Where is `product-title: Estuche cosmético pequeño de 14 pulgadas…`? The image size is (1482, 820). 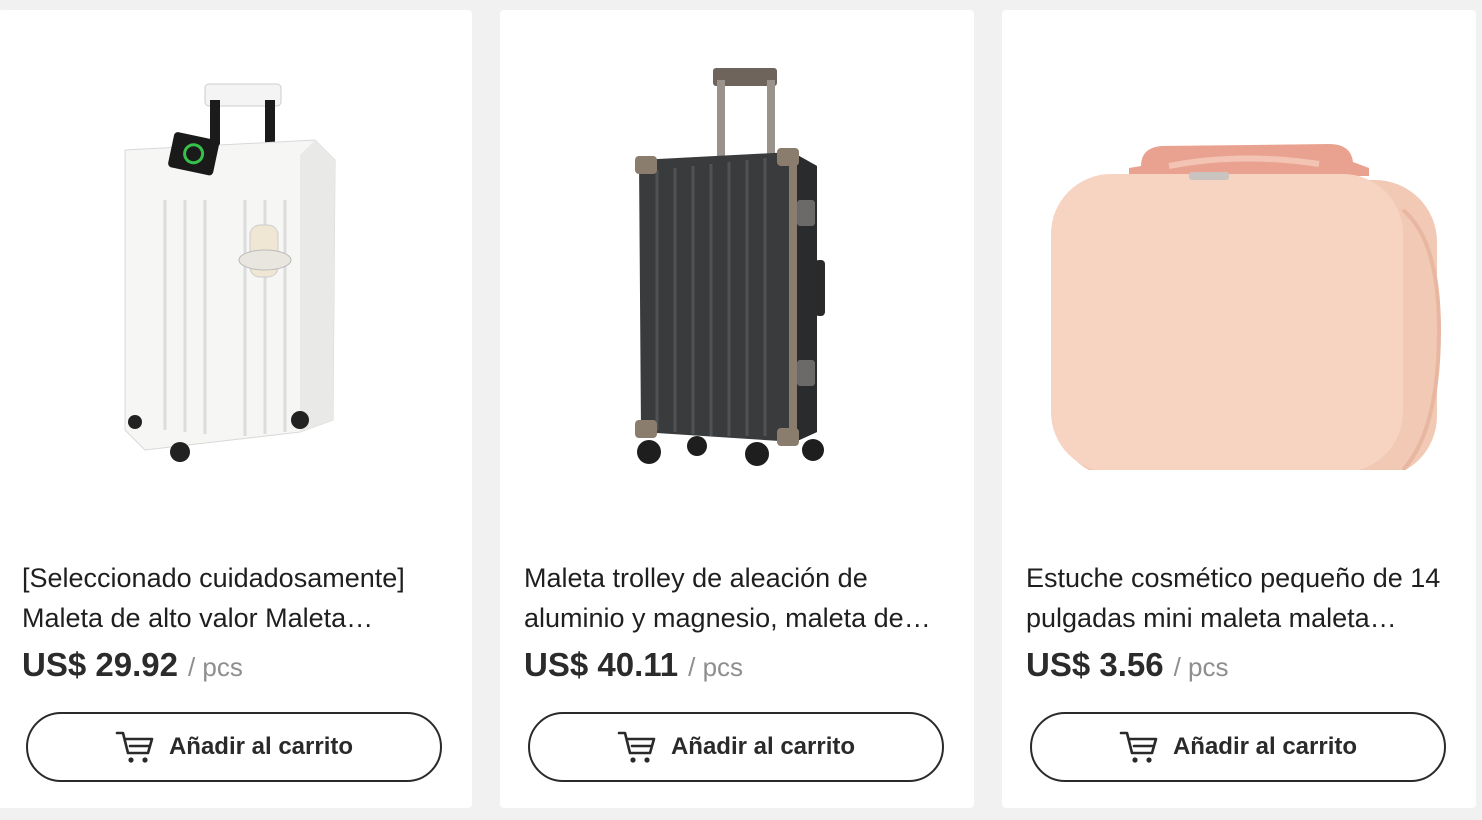 product-title: Estuche cosmético pequeño de 14 pulgadas… is located at coordinates (1241, 598).